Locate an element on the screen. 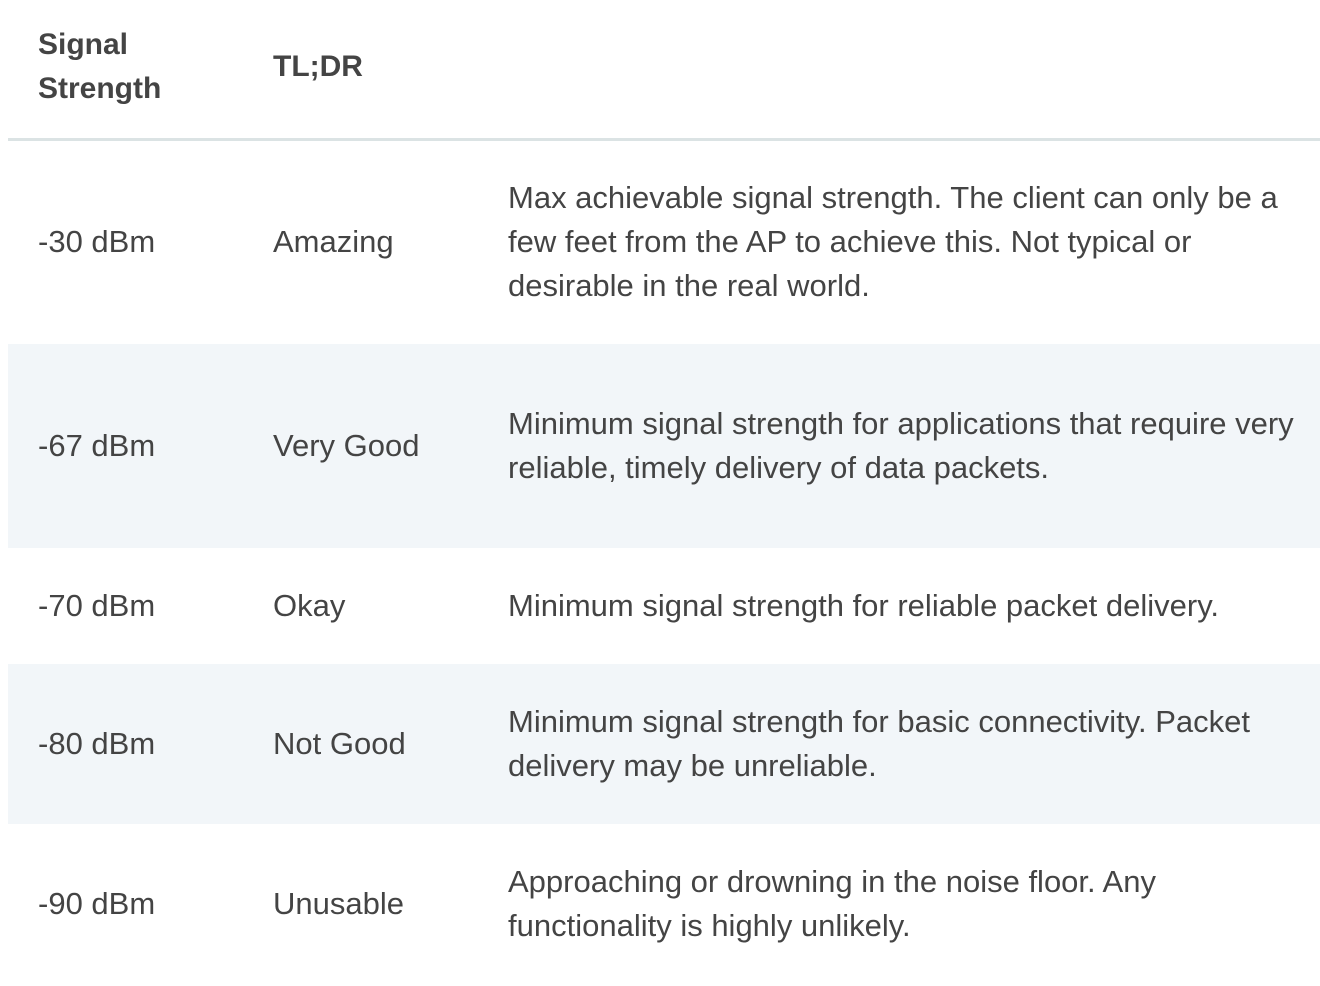  signal-strength-cell: -70 dBm is located at coordinates (97, 605).